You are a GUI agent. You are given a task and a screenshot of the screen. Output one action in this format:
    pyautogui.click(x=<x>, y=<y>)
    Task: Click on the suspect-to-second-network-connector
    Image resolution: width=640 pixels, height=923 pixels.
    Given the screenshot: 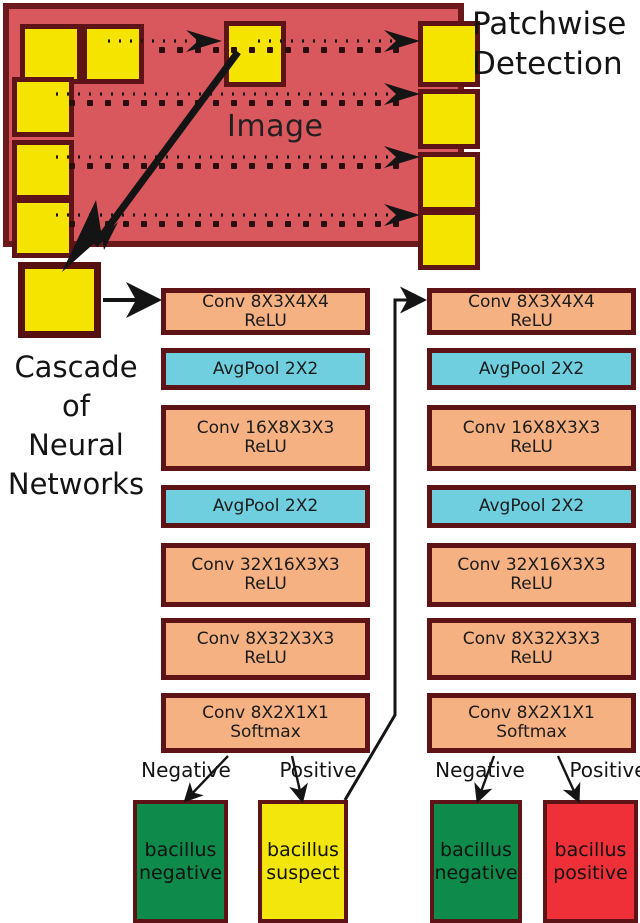 What is the action you would take?
    pyautogui.click(x=385, y=543)
    